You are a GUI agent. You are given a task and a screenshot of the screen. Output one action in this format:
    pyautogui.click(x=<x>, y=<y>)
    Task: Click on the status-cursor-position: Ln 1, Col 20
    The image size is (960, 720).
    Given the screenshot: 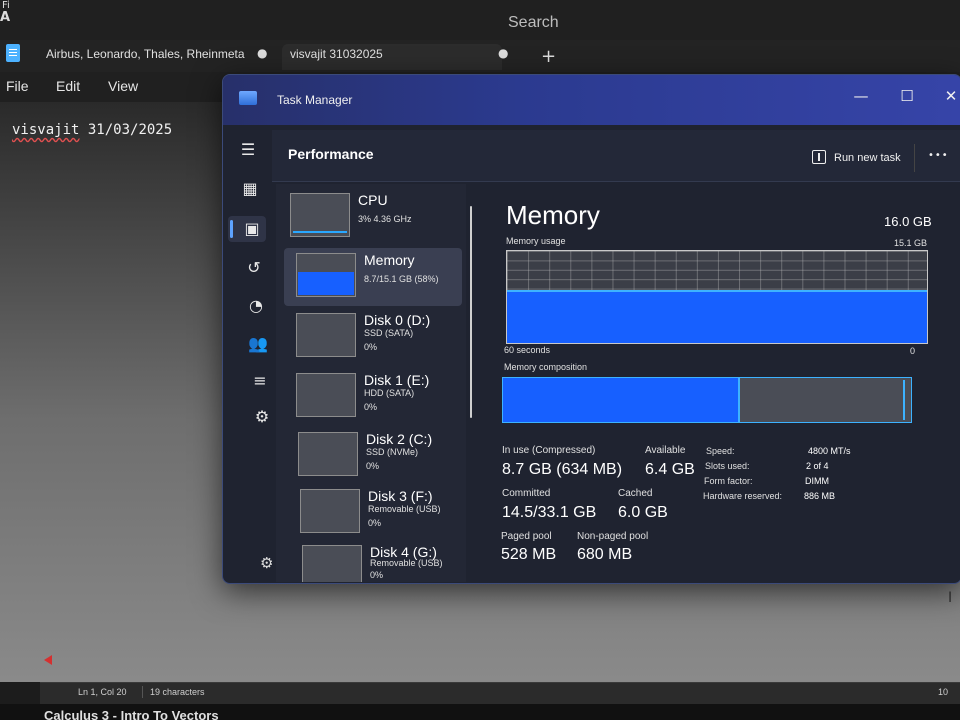 What is the action you would take?
    pyautogui.click(x=102, y=692)
    